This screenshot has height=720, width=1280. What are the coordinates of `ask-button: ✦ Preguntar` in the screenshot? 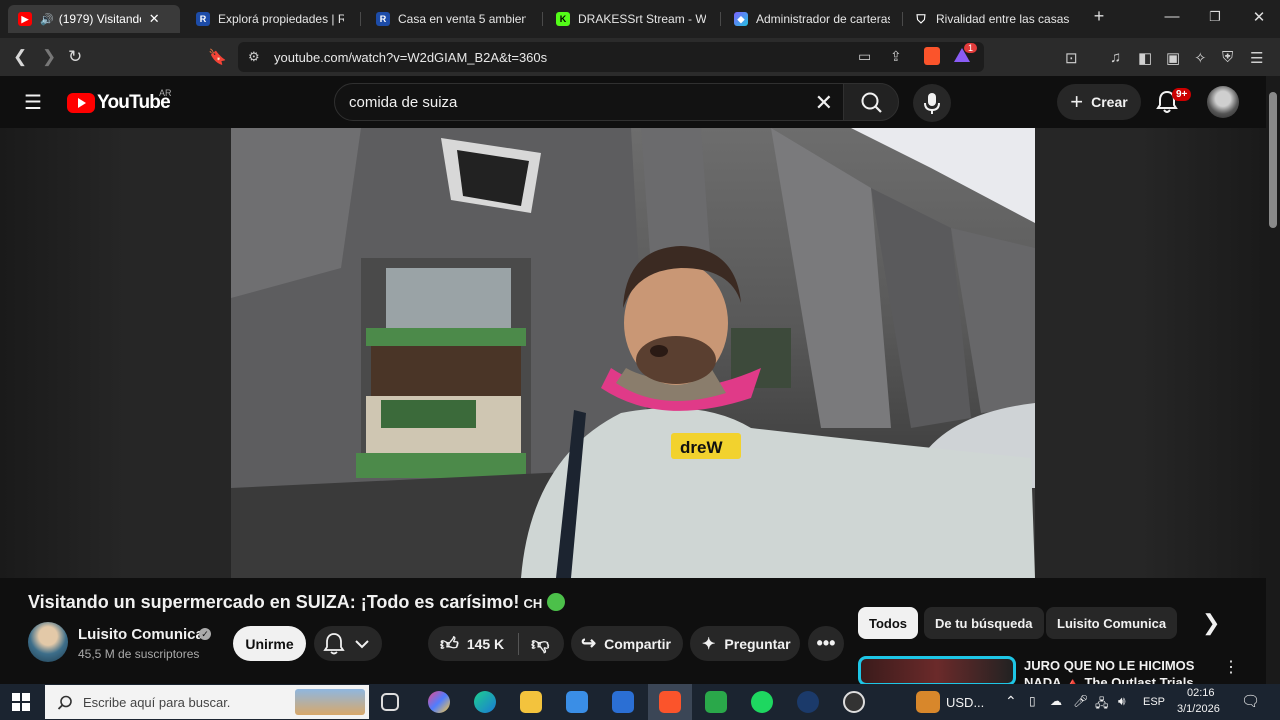 It's located at (745, 643).